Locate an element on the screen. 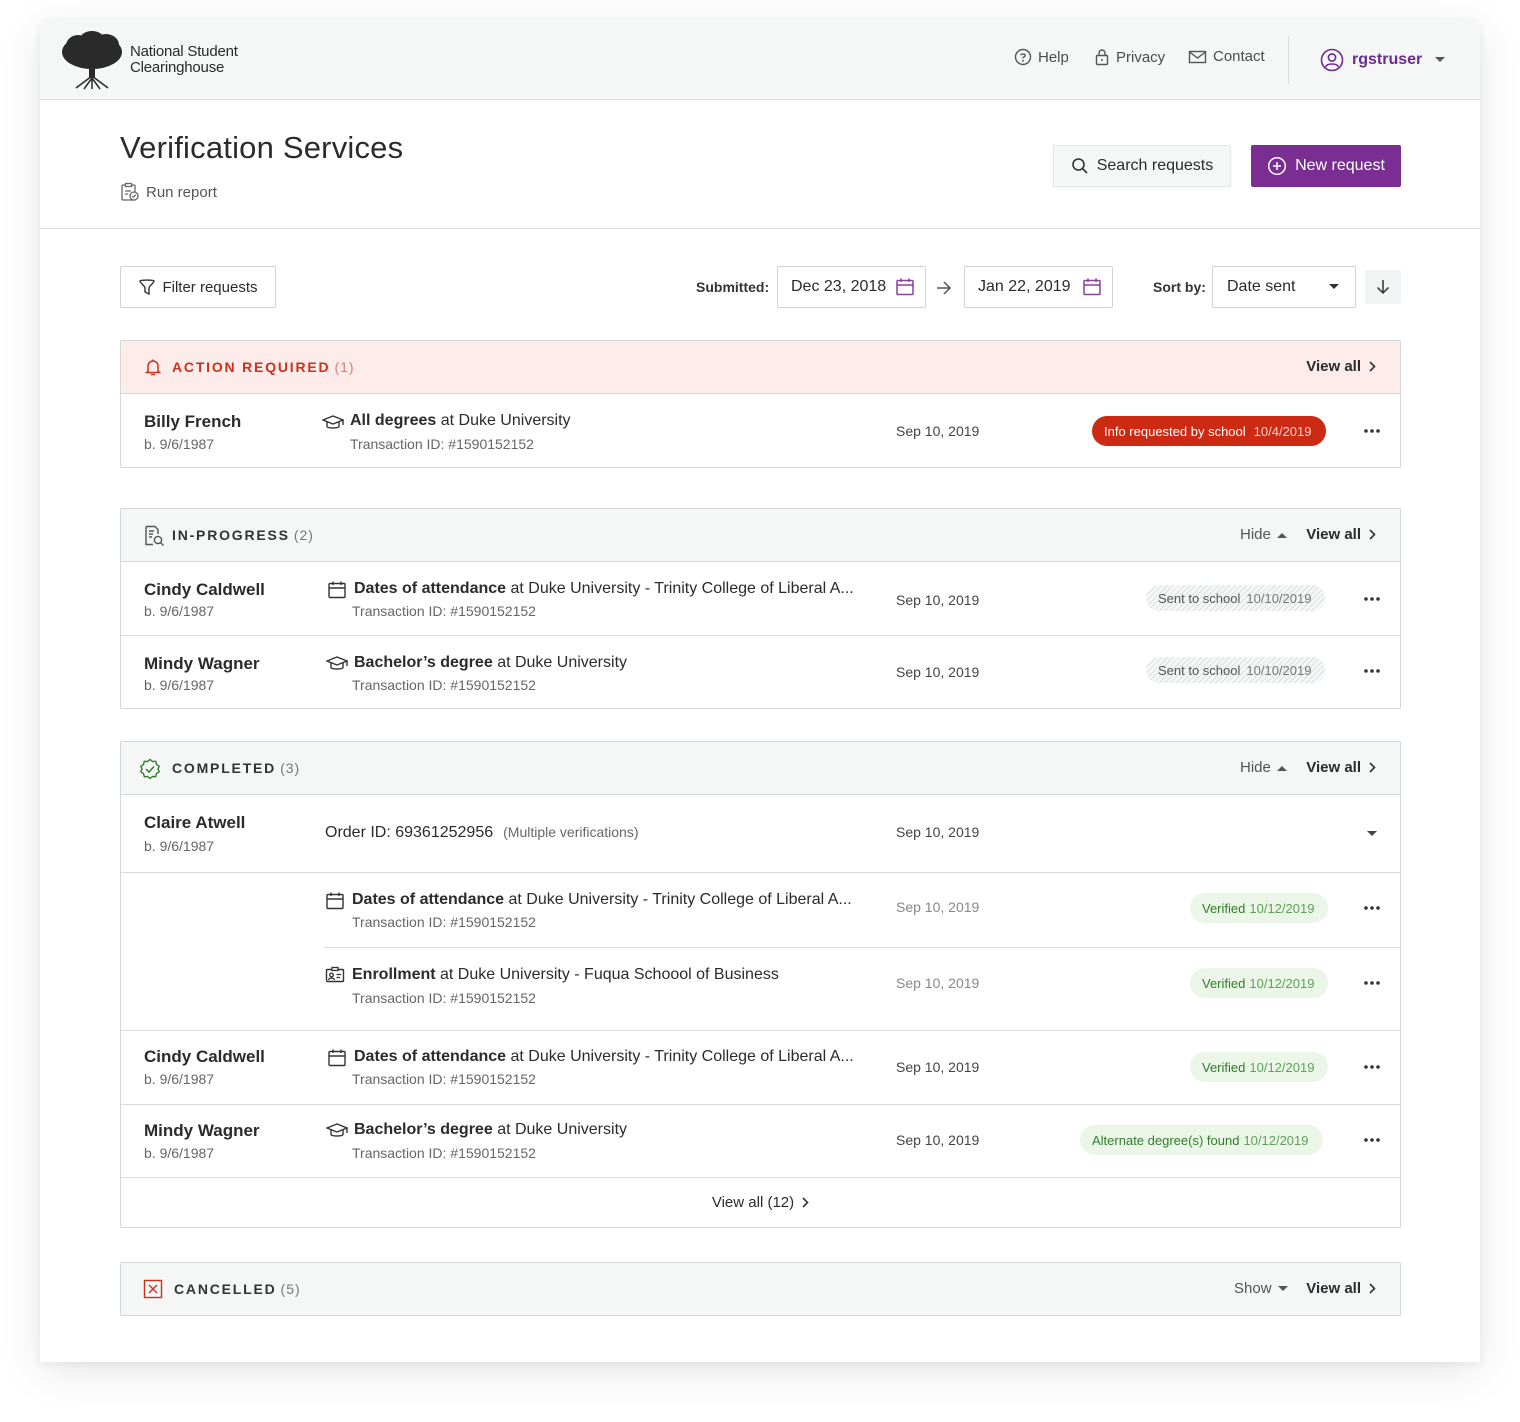 Image resolution: width=1520 pixels, height=1422 pixels. nav-privacy: Privacy is located at coordinates (1129, 57).